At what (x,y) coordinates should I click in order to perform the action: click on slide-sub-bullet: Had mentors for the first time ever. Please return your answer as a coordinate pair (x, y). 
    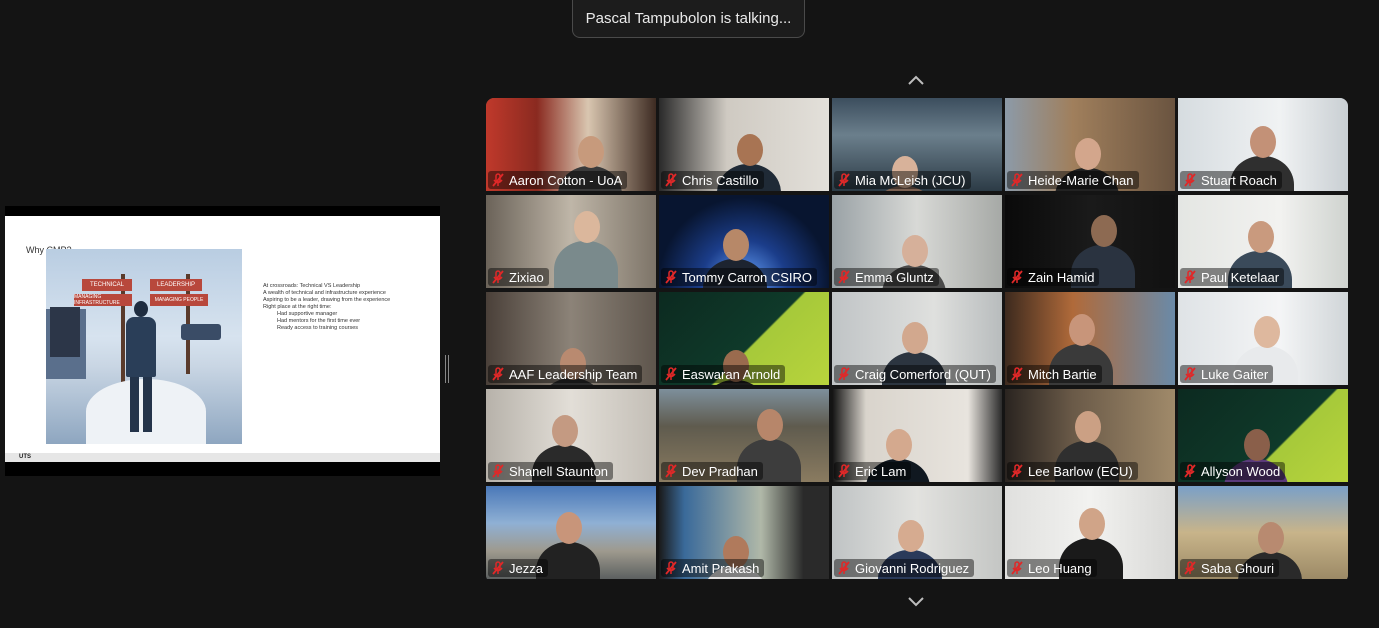
    Looking at the image, I should click on (319, 321).